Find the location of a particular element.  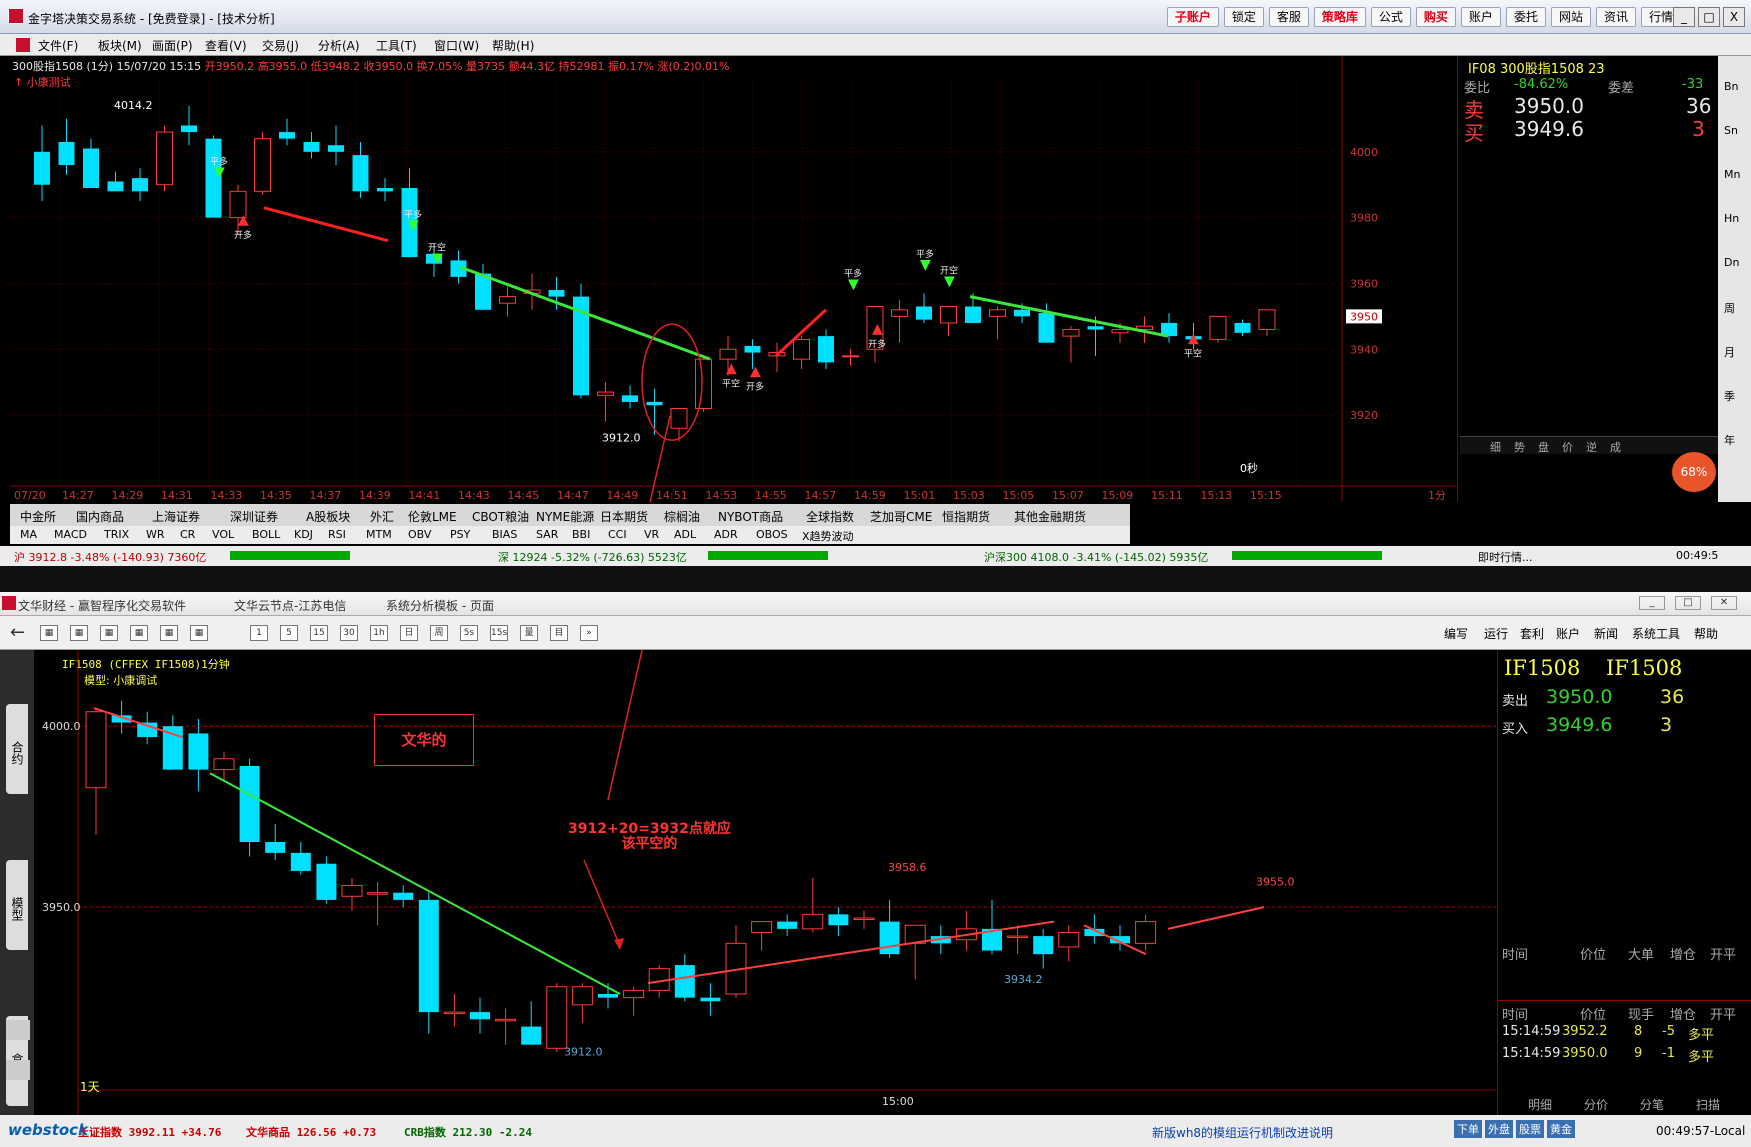

minimize-button: _ is located at coordinates (1652, 603).